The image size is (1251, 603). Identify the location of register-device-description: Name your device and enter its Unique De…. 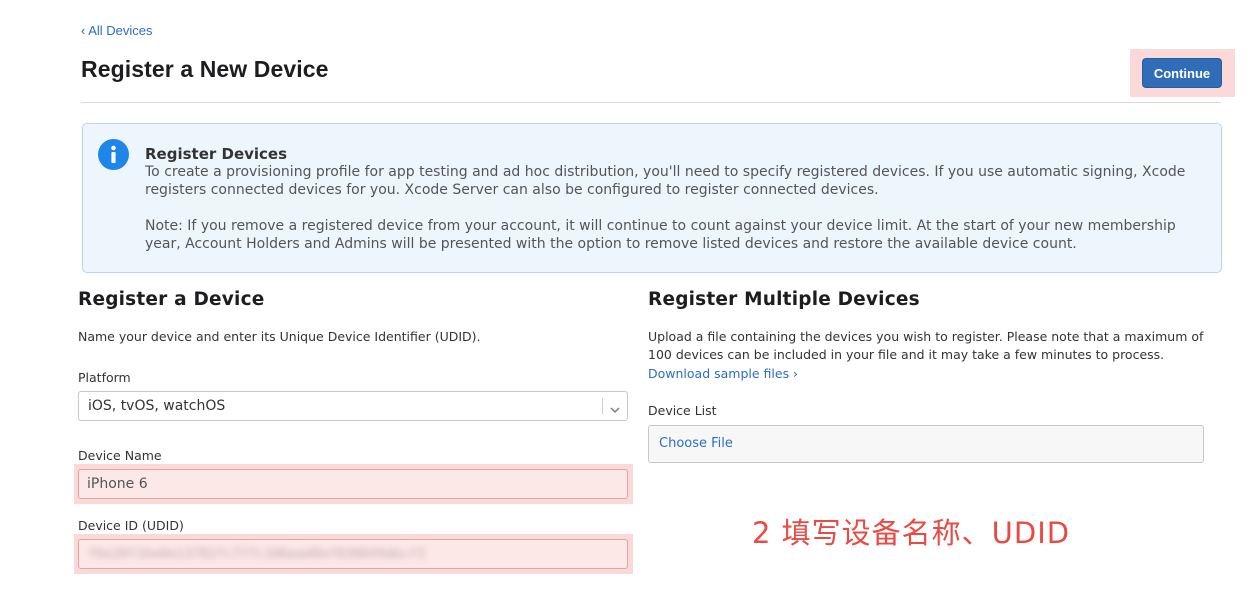
(279, 336).